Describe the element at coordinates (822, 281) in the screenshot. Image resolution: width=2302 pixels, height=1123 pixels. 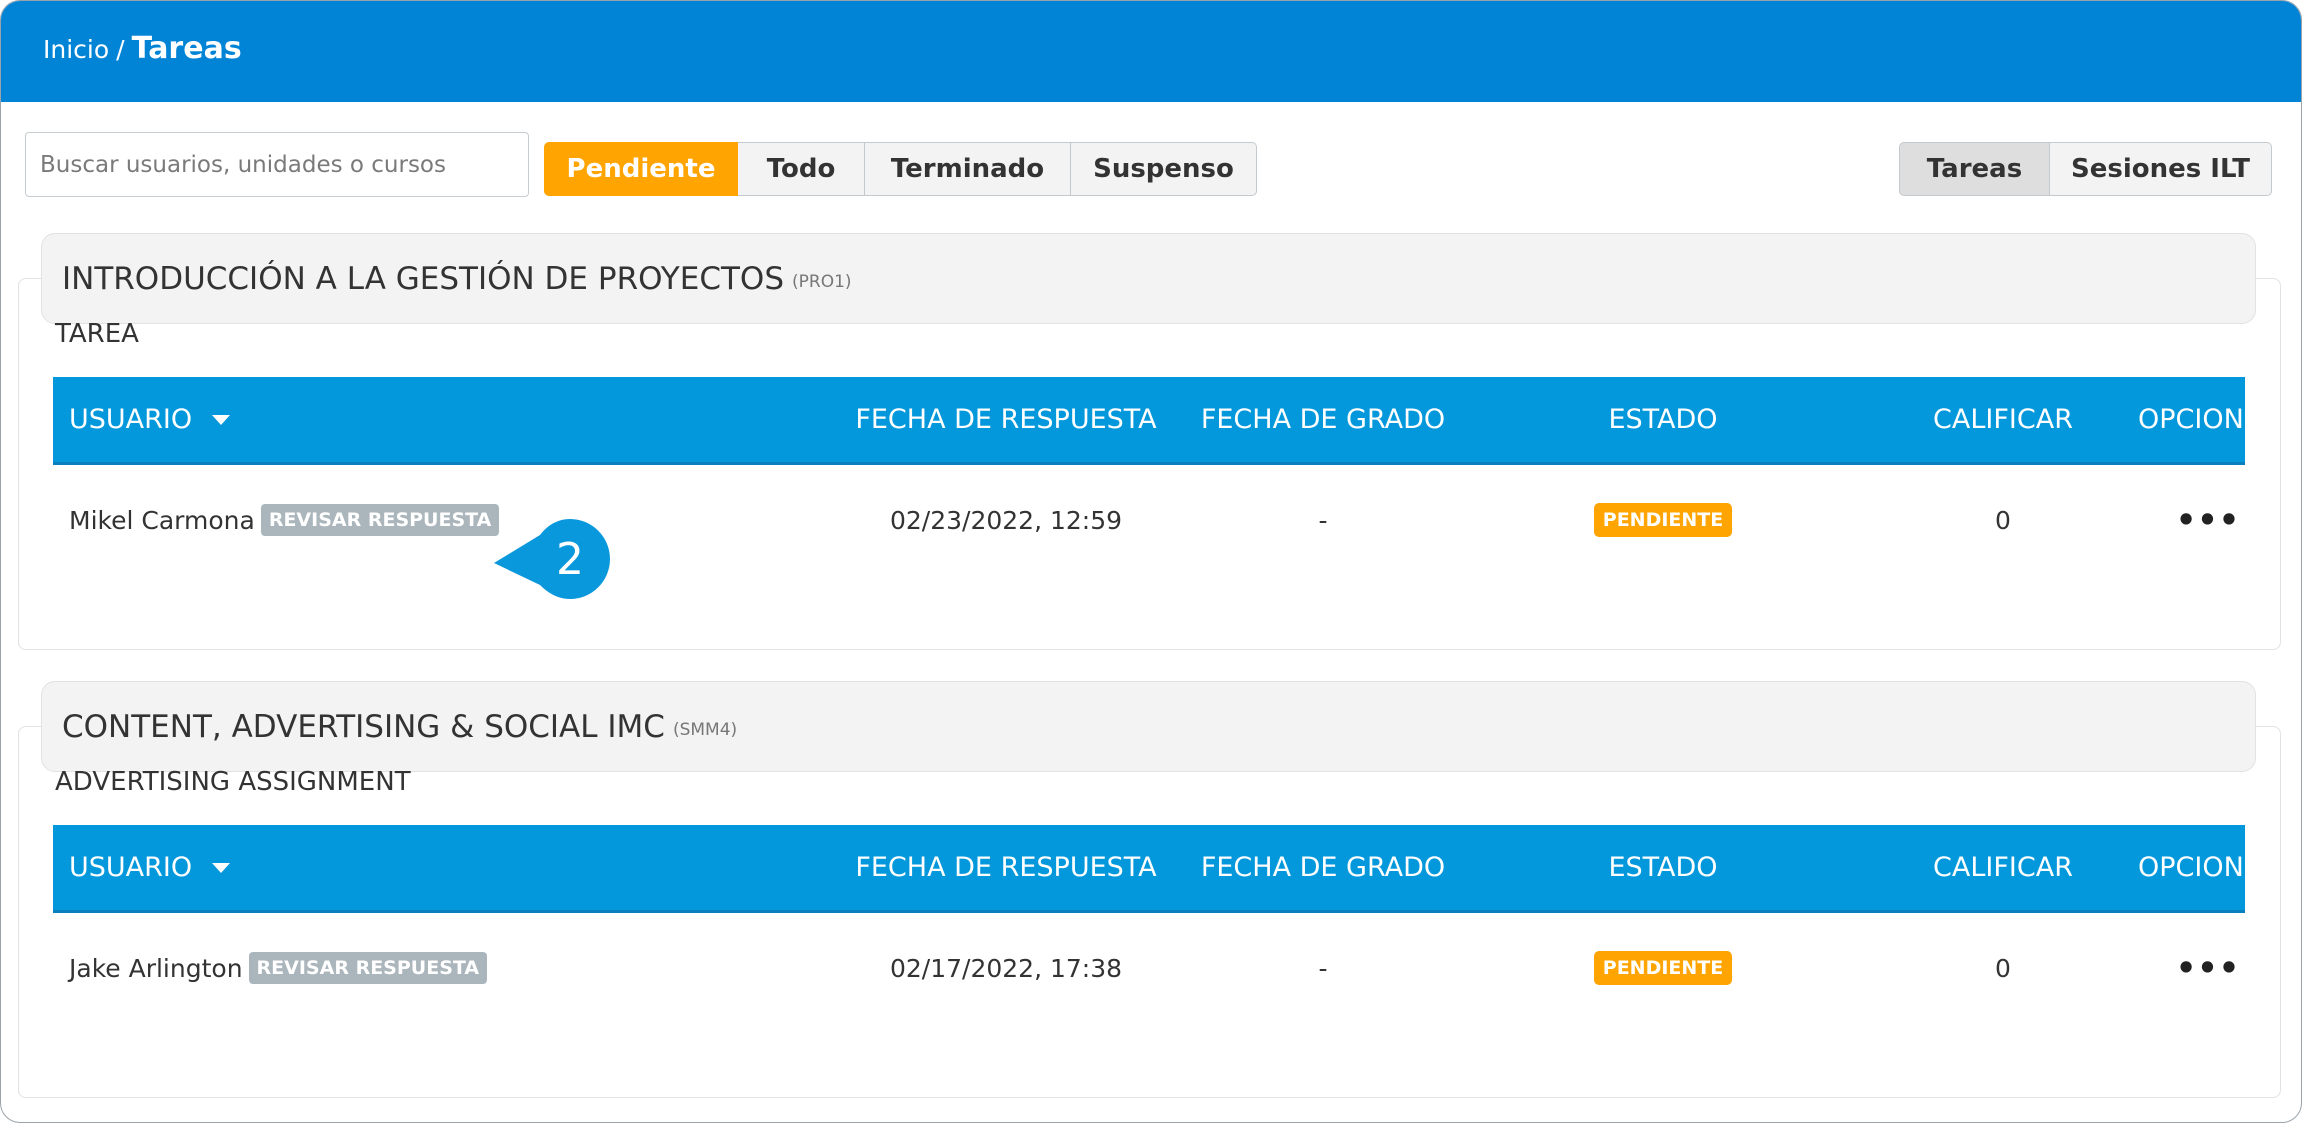
I see `course-code: (PRO1)` at that location.